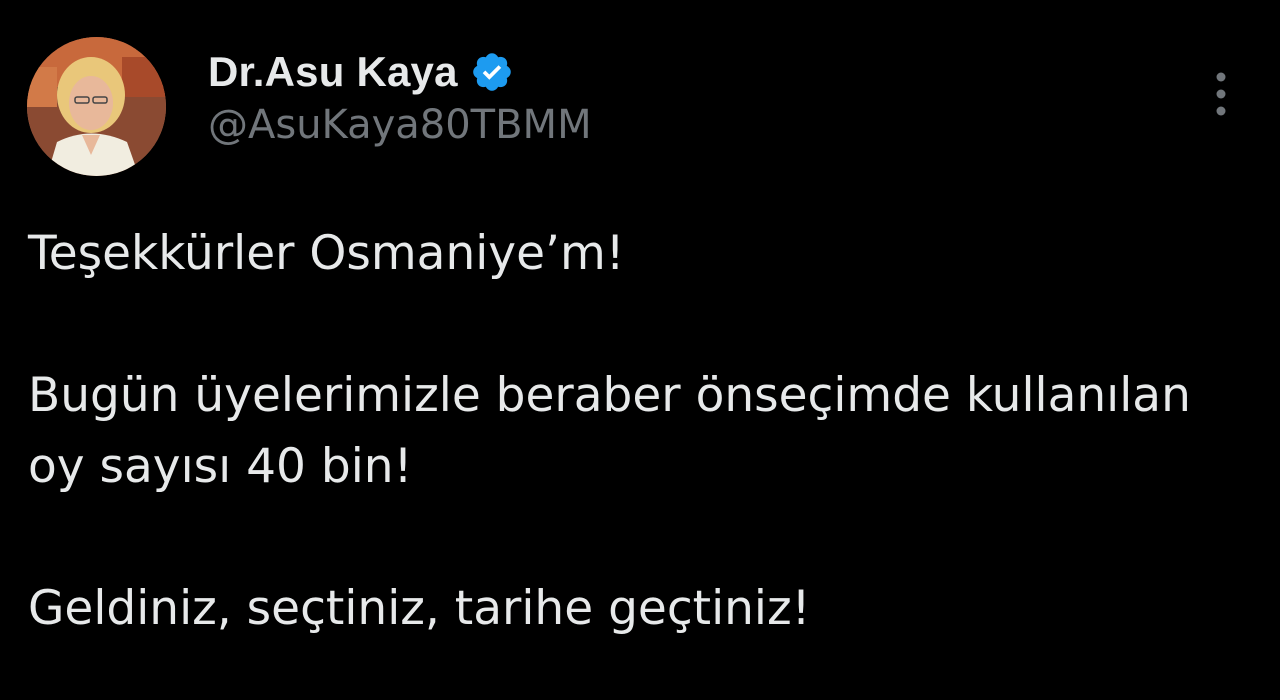 Image resolution: width=1280 pixels, height=700 pixels. I want to click on verified-badge-icon, so click(491, 72).